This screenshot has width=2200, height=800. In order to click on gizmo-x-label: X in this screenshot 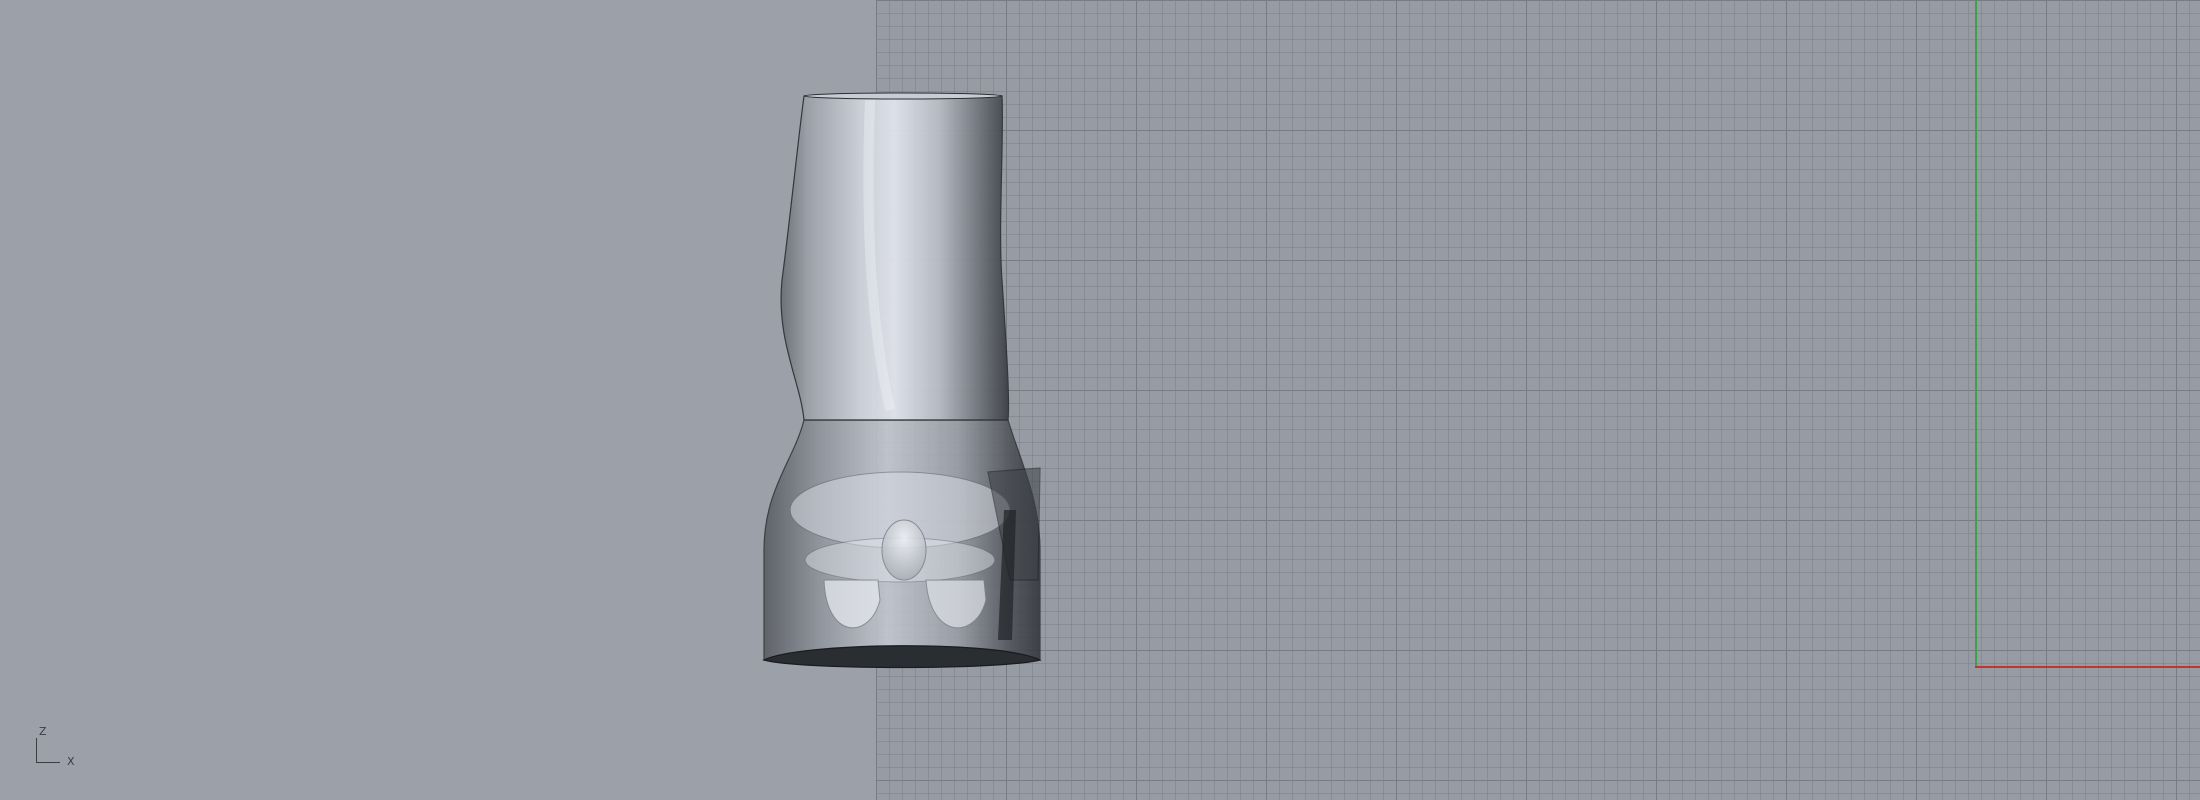, I will do `click(71, 761)`.